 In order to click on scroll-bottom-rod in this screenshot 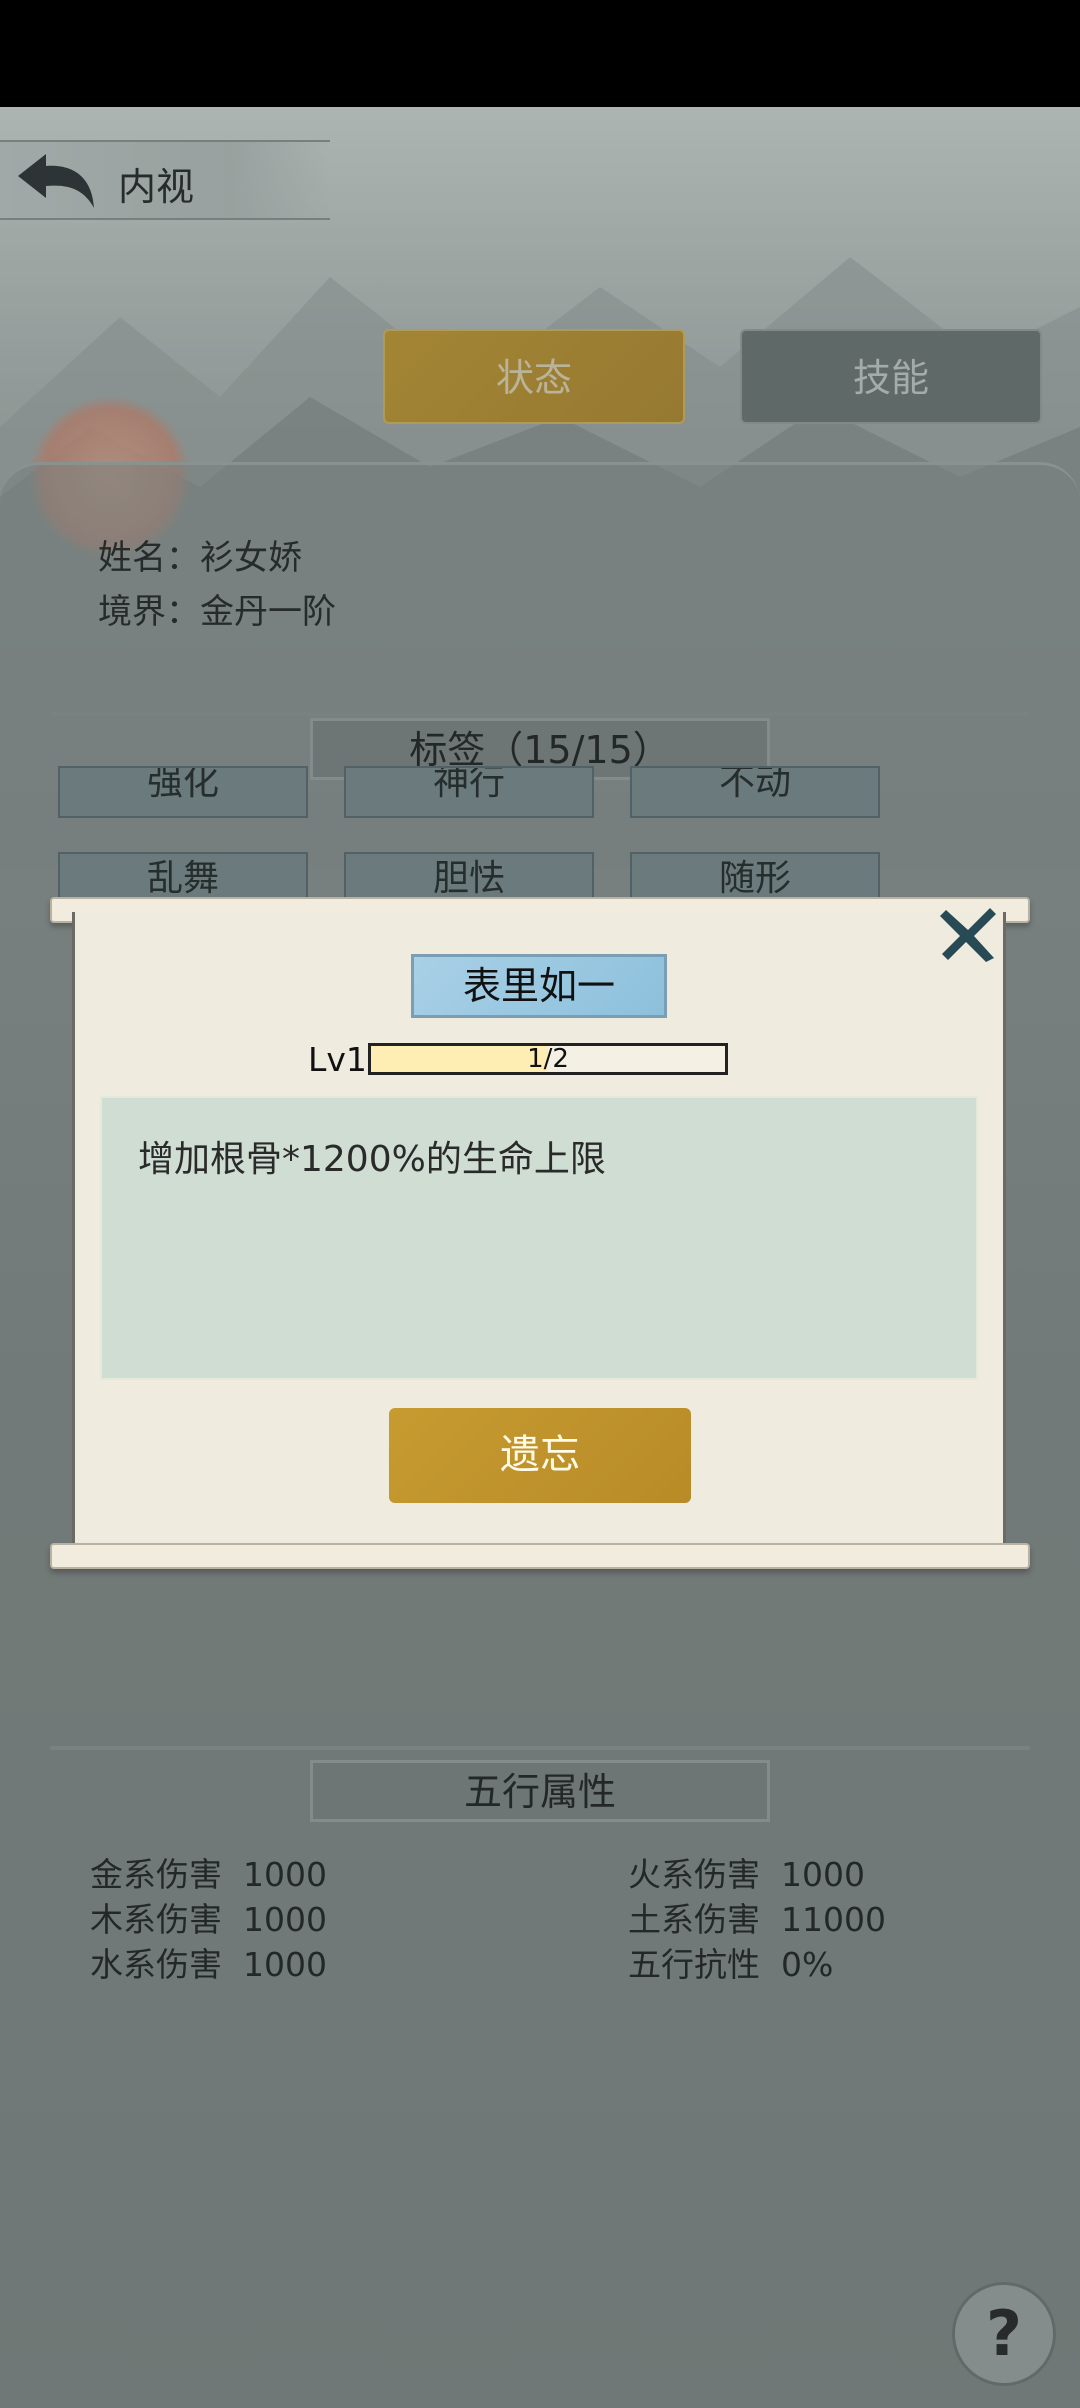, I will do `click(540, 1556)`.